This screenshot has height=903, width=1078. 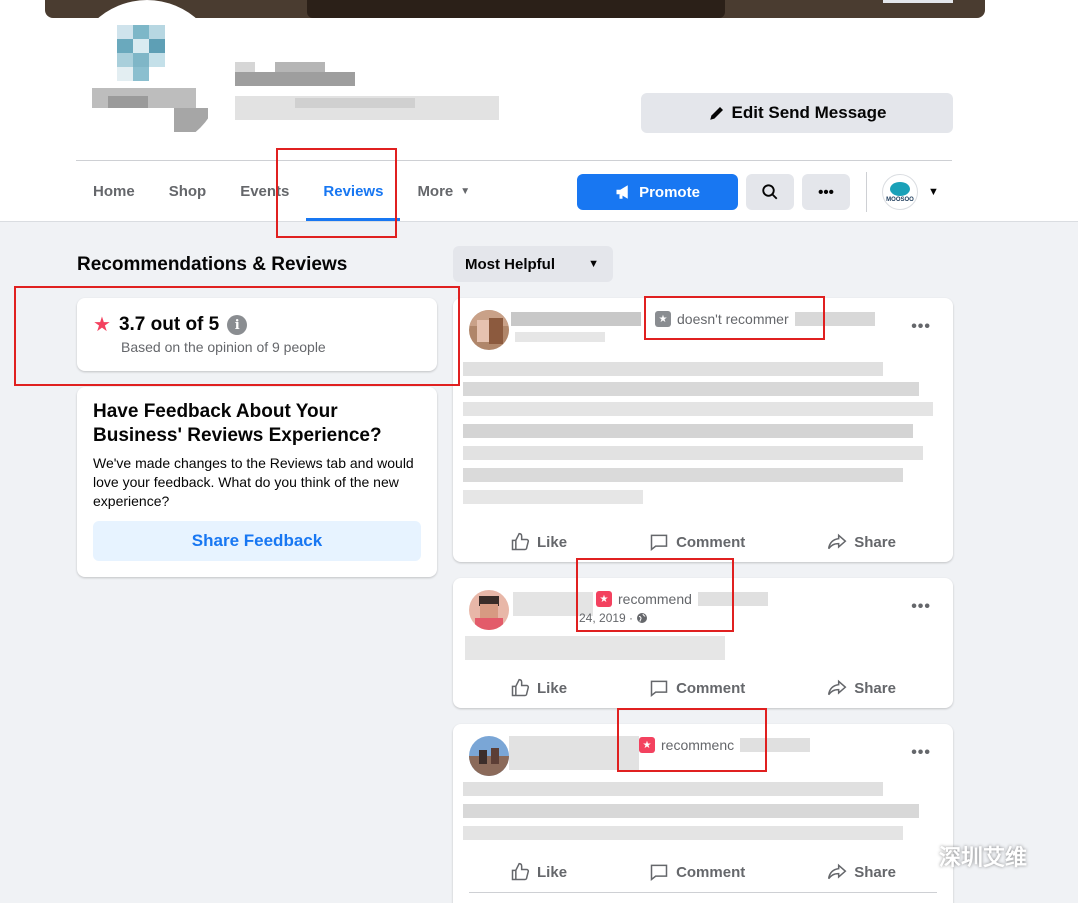 What do you see at coordinates (983, 857) in the screenshot?
I see `watermark-text: 深圳艾维` at bounding box center [983, 857].